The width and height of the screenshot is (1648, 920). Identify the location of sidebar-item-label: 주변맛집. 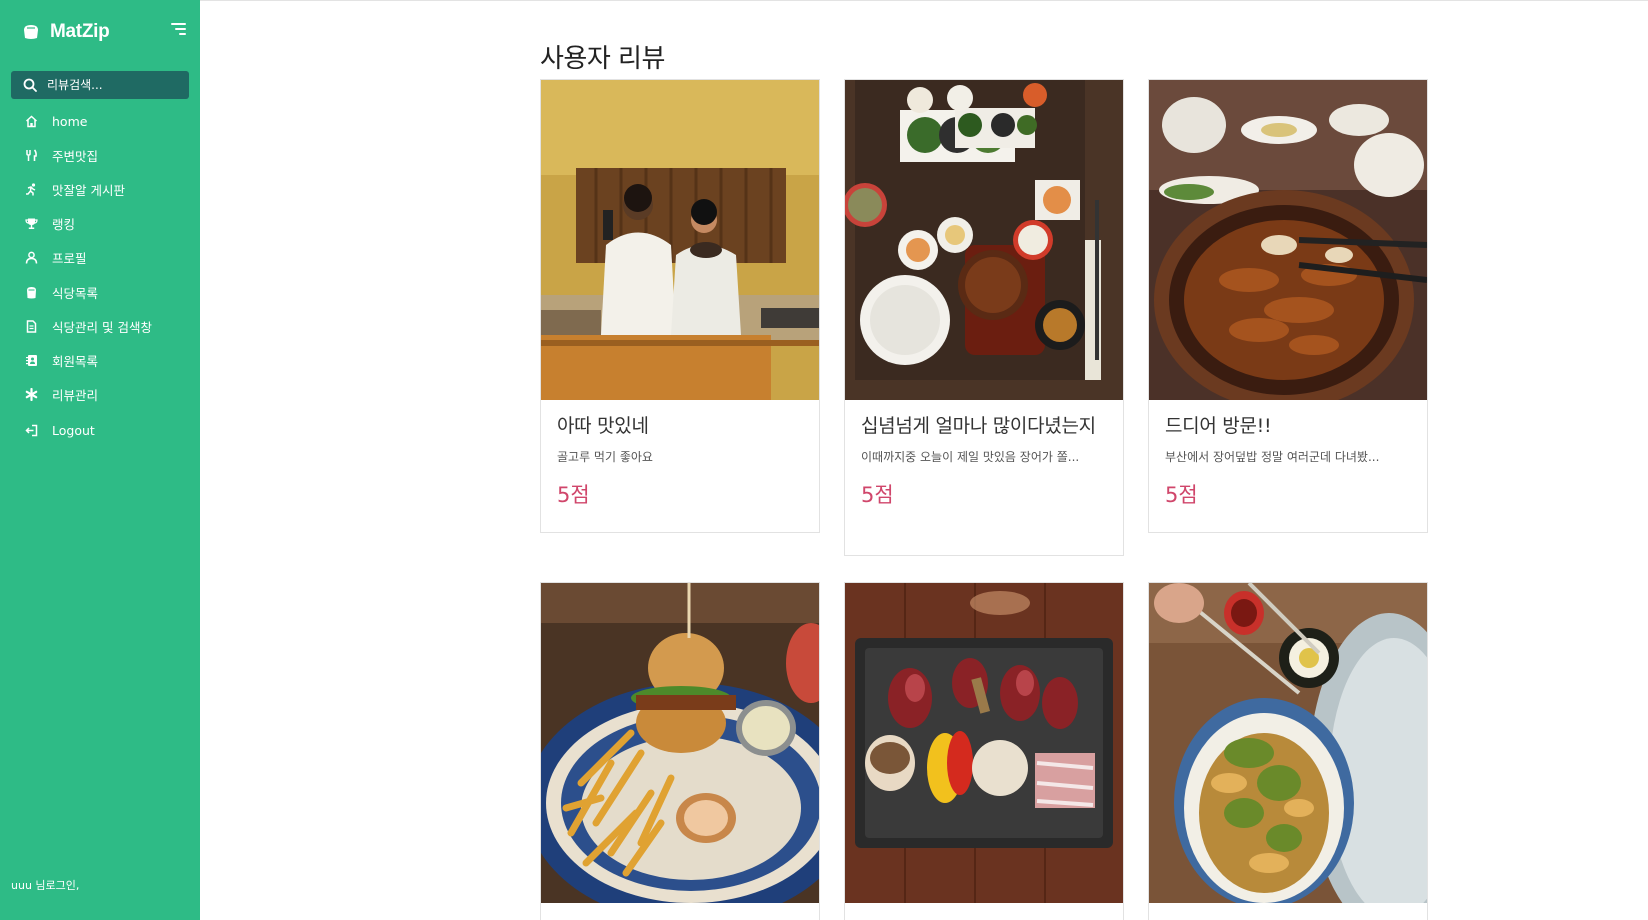
(75, 156).